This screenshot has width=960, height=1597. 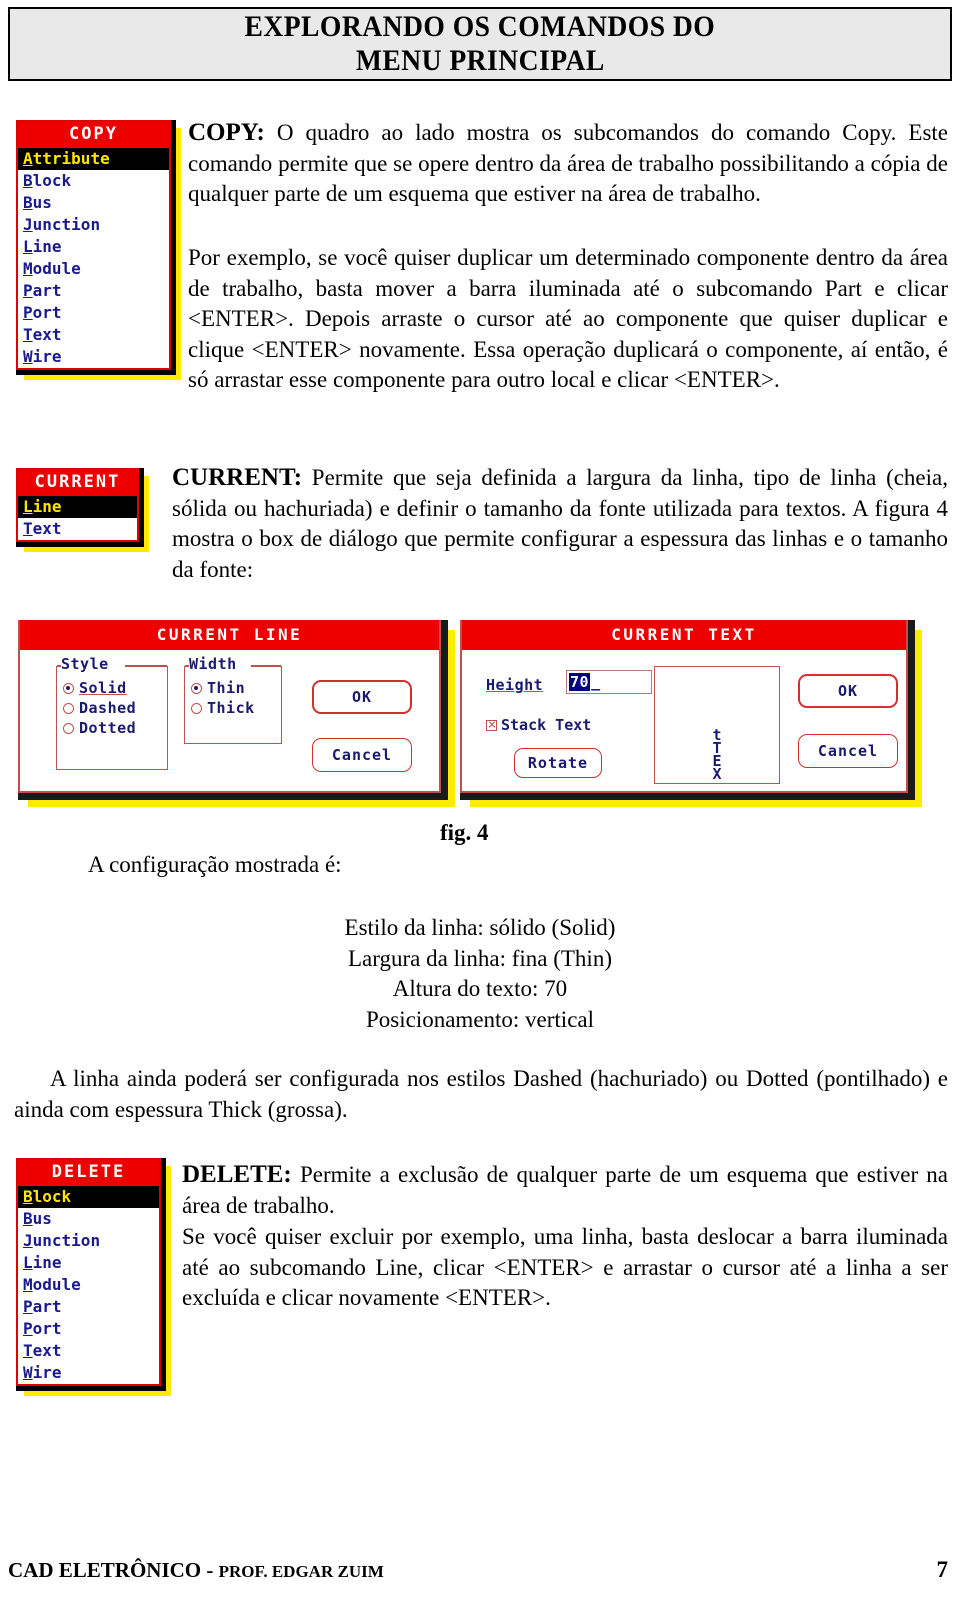 I want to click on copy-menu-item-text: Text, so click(x=93, y=335).